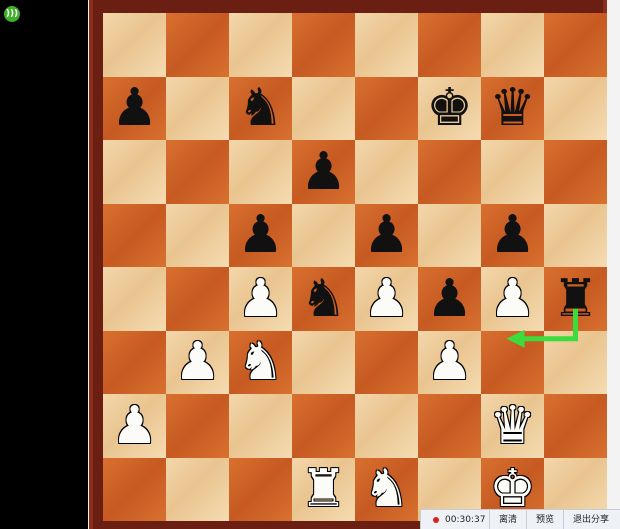 This screenshot has width=620, height=529. I want to click on square-a8, so click(134, 45).